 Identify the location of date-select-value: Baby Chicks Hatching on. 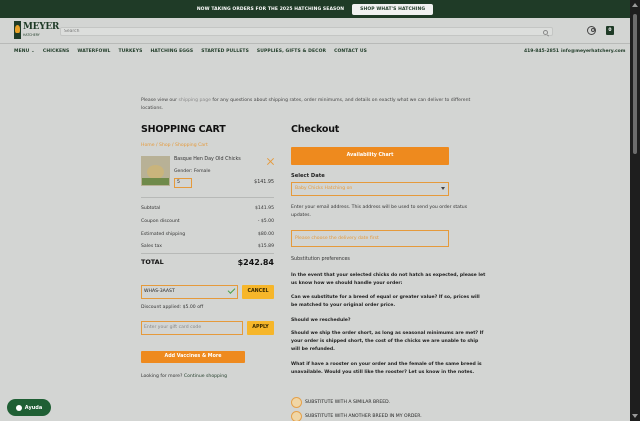
(324, 188).